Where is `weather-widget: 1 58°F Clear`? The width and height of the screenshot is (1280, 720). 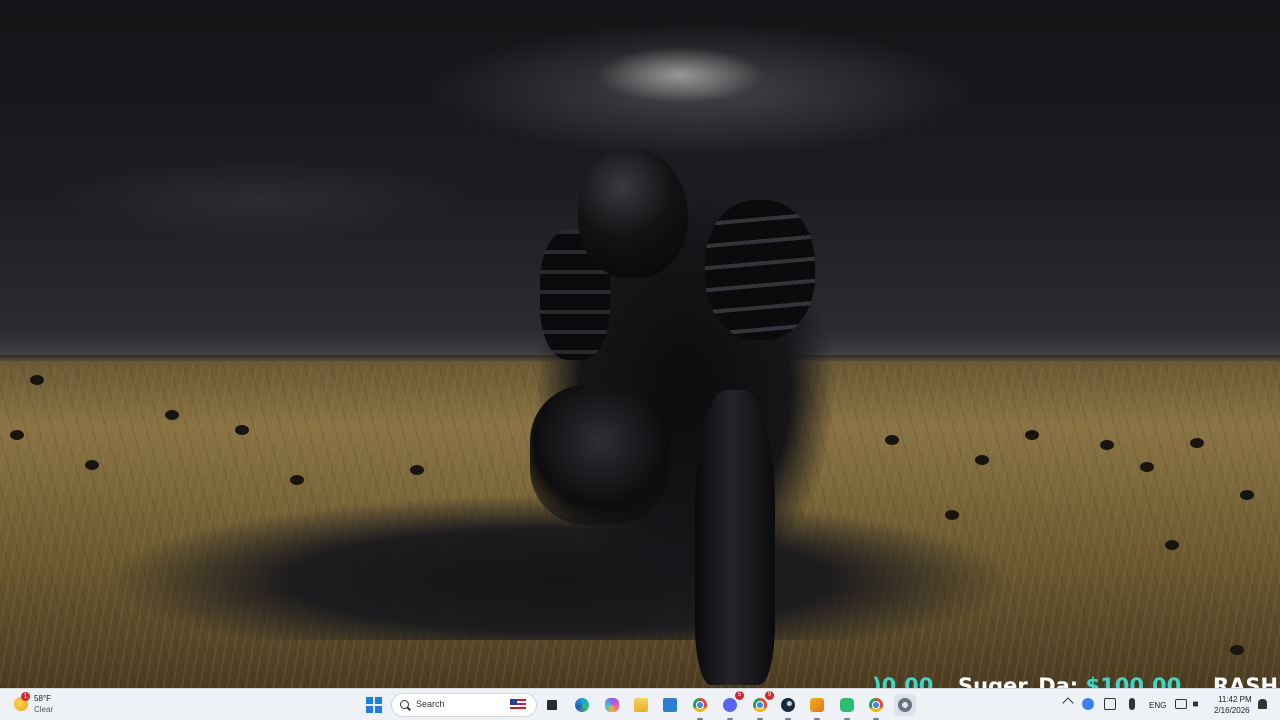 weather-widget: 1 58°F Clear is located at coordinates (52, 705).